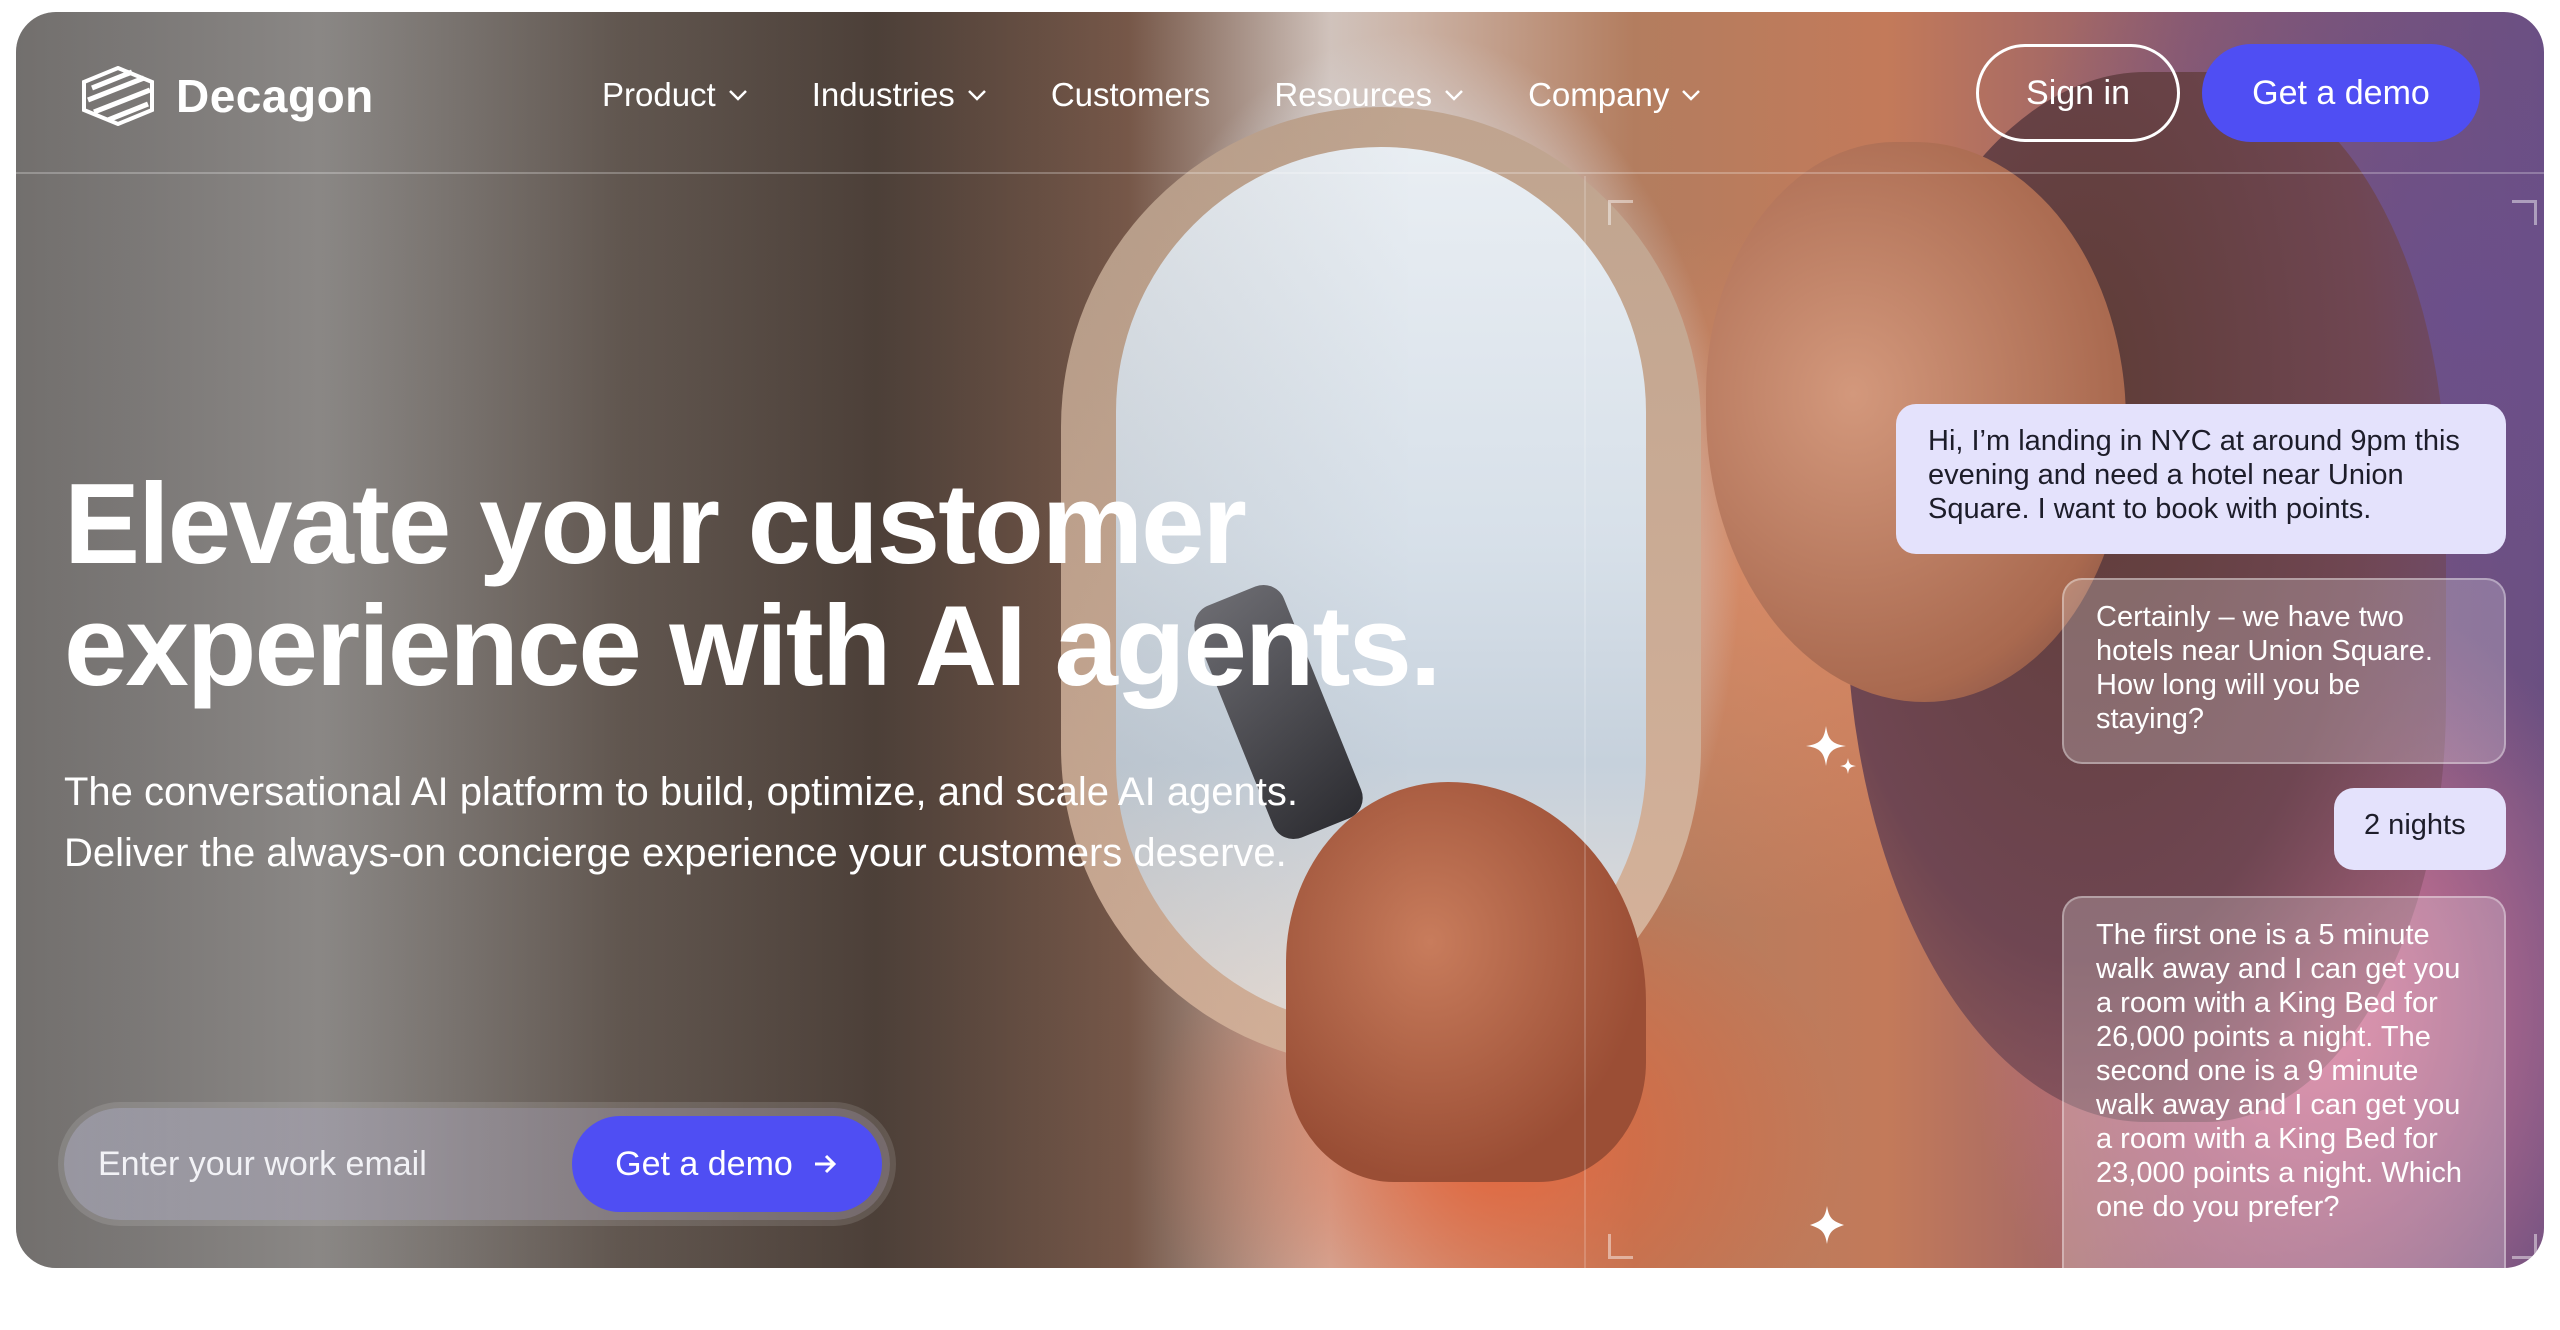 This screenshot has height=1330, width=2560. I want to click on nav-item-label: Resources, so click(1353, 94).